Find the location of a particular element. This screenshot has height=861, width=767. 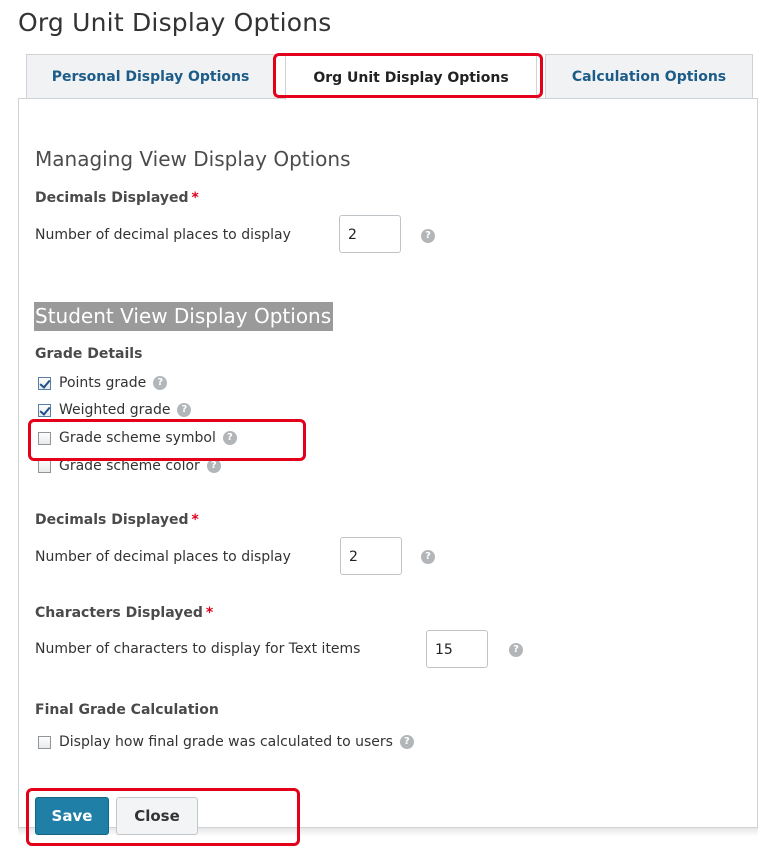

managing-decimals-input: 2 is located at coordinates (370, 234).